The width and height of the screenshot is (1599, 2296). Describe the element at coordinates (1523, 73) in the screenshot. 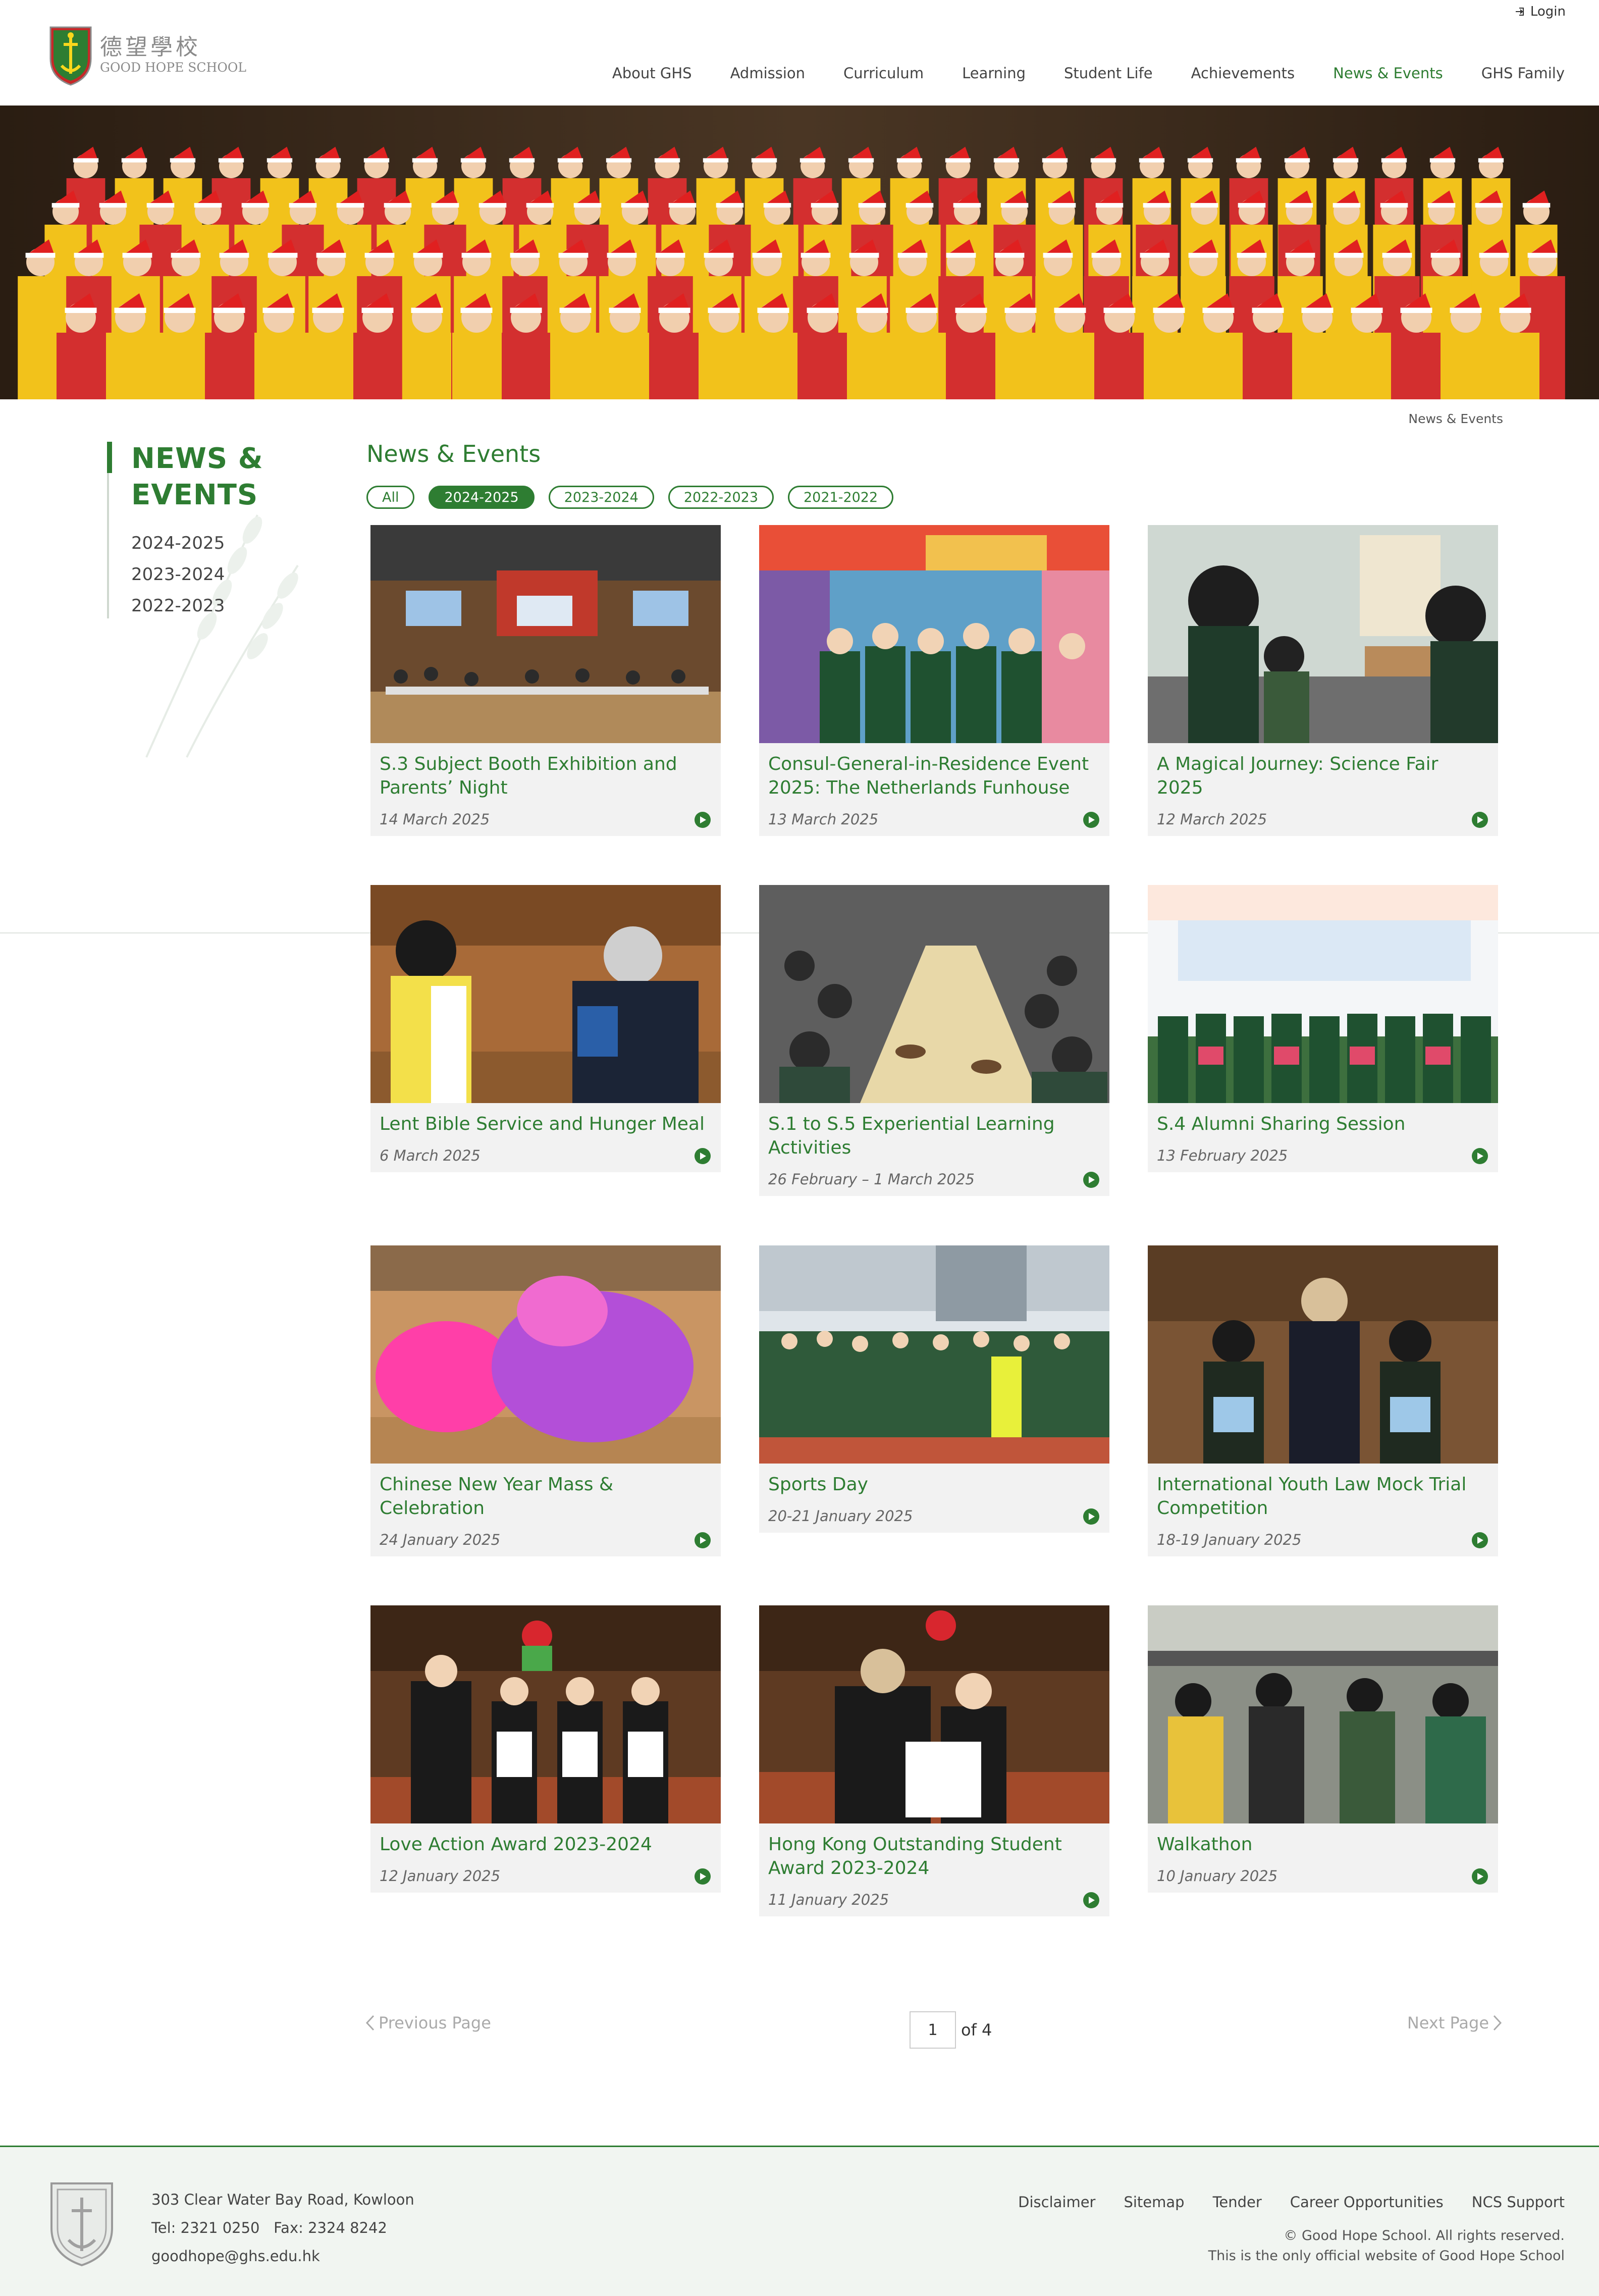

I see `nav-ghs-family: GHS Family` at that location.